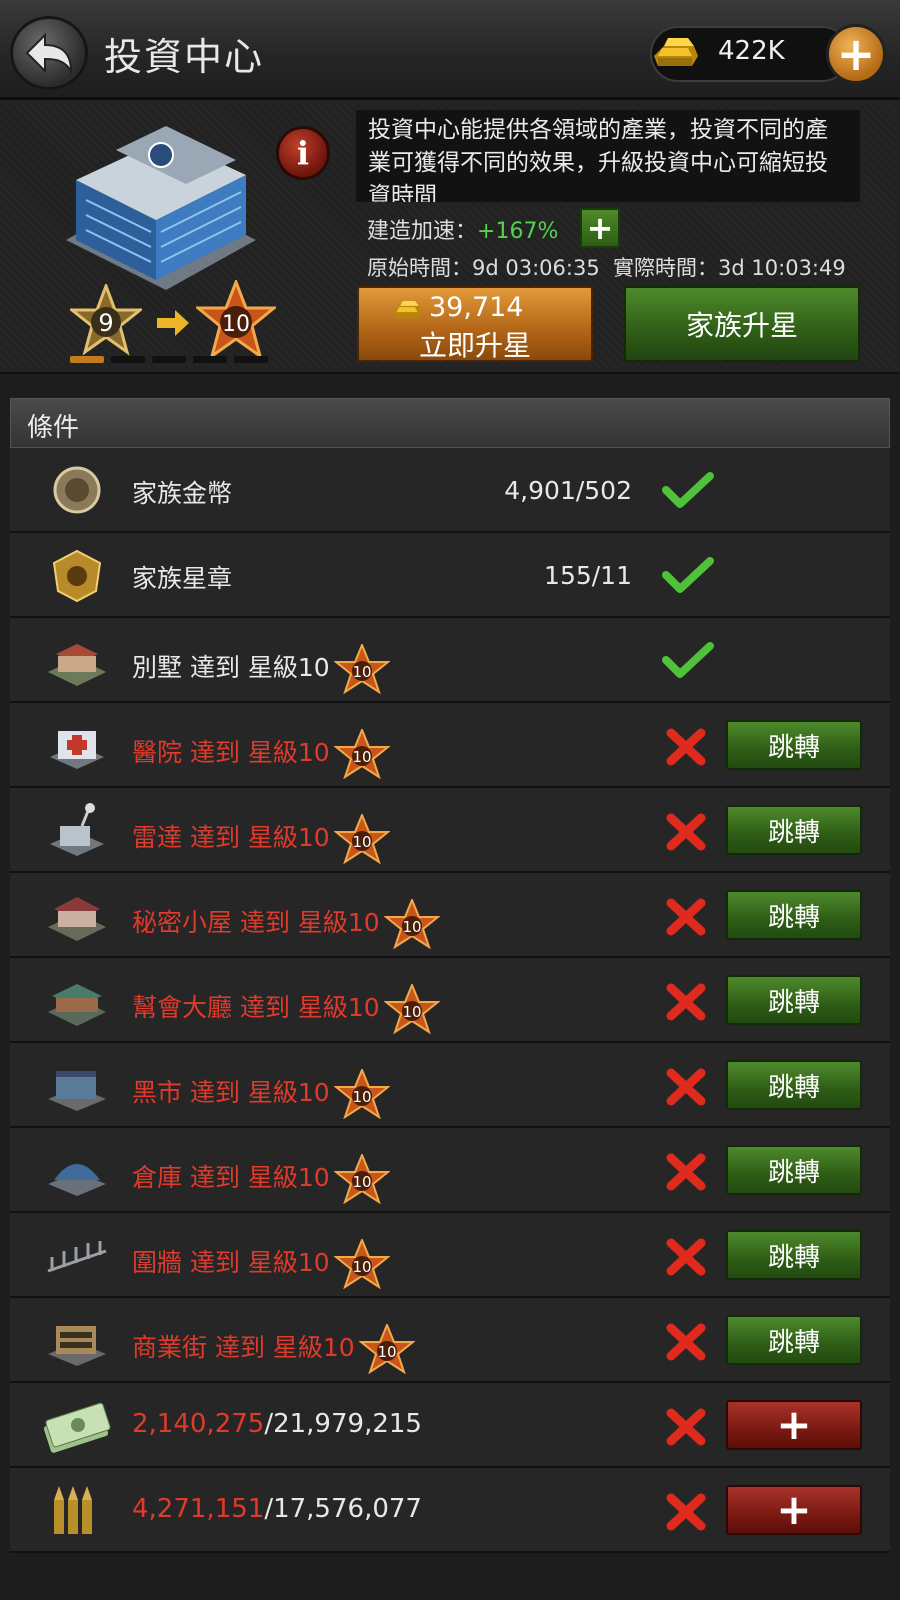 The height and width of the screenshot is (1600, 900). What do you see at coordinates (231, 1262) in the screenshot?
I see `condition-name: 圍牆 達到 星級10` at bounding box center [231, 1262].